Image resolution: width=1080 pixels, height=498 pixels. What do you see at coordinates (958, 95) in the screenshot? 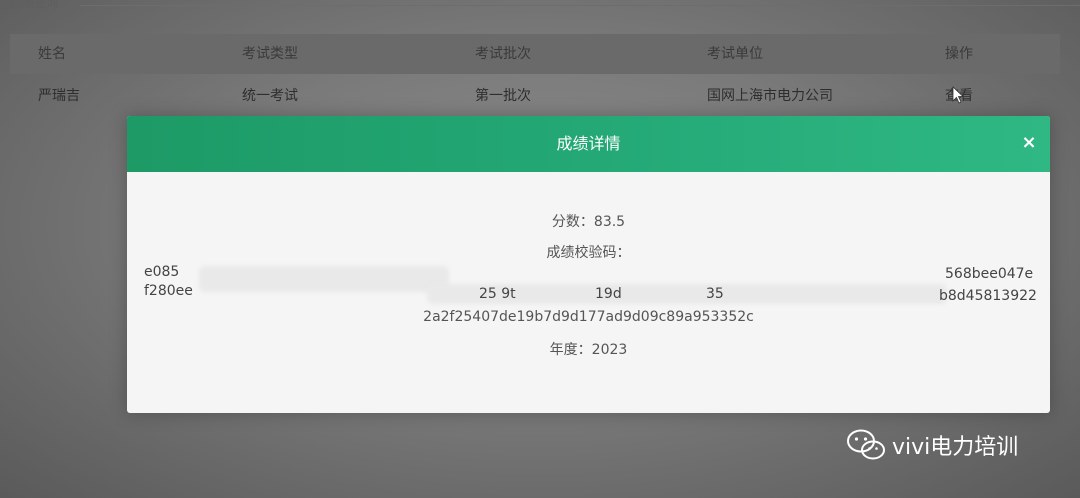
I see `mouse-cursor-icon` at bounding box center [958, 95].